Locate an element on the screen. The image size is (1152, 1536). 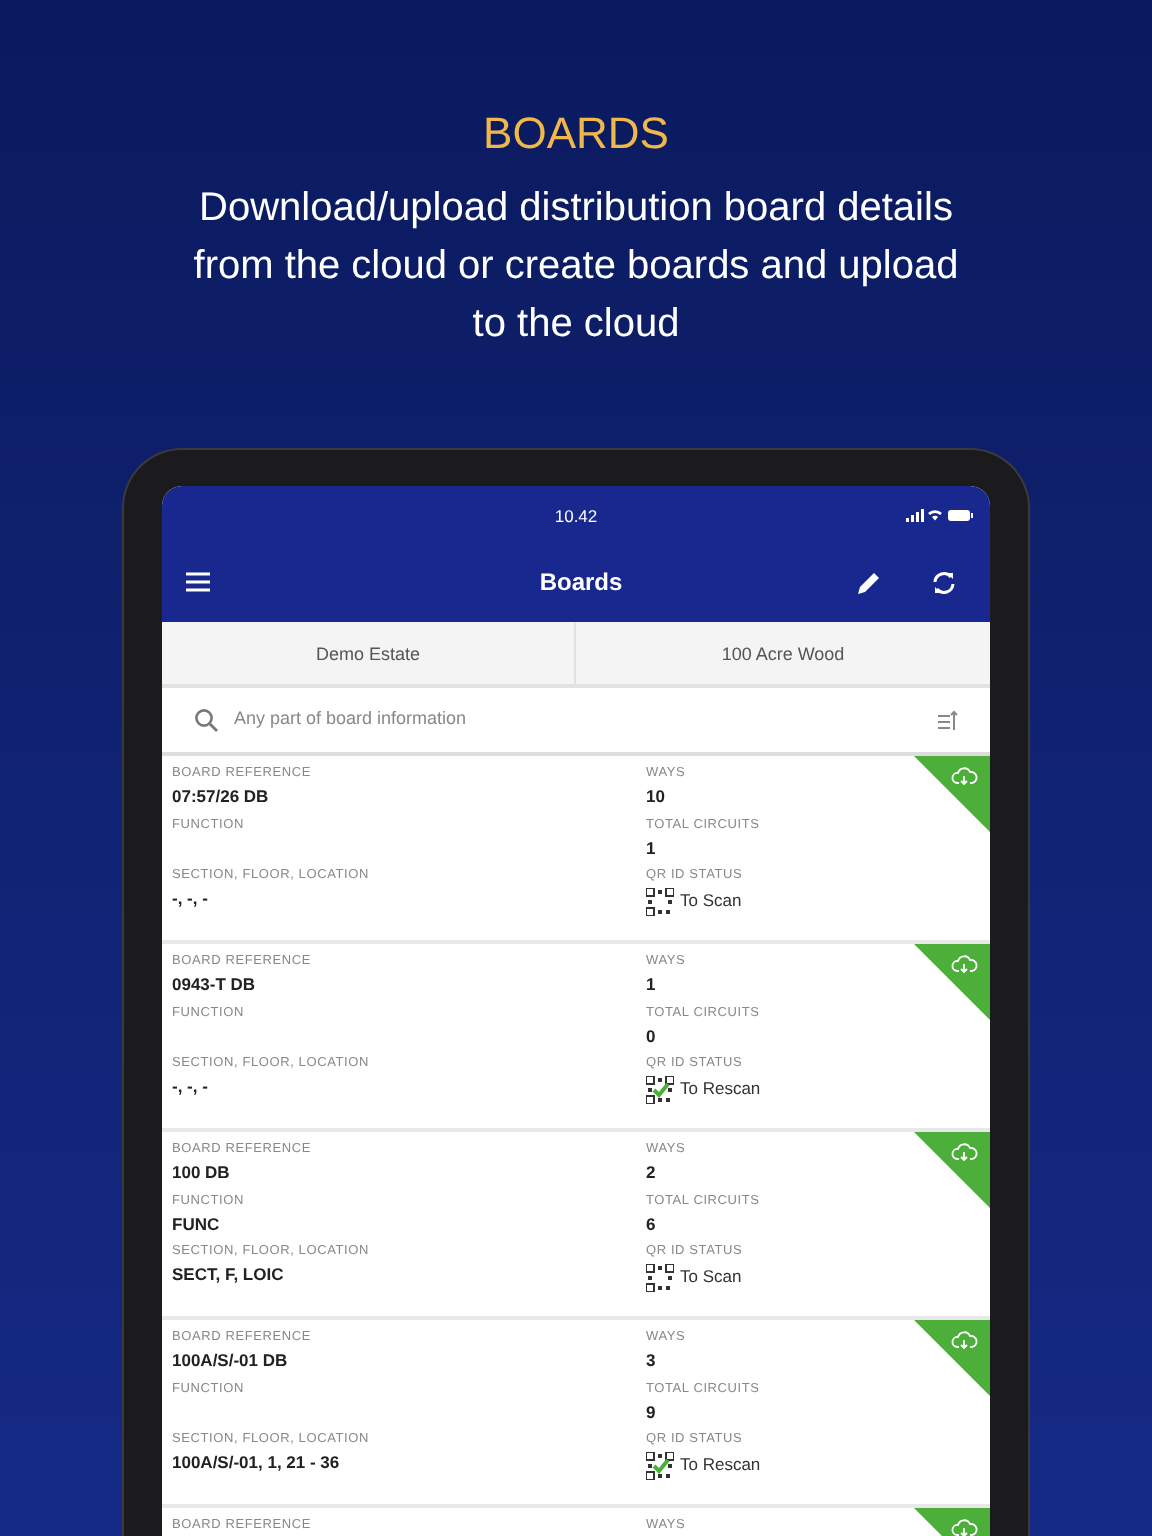
location-tab: Demo Estate is located at coordinates (369, 653).